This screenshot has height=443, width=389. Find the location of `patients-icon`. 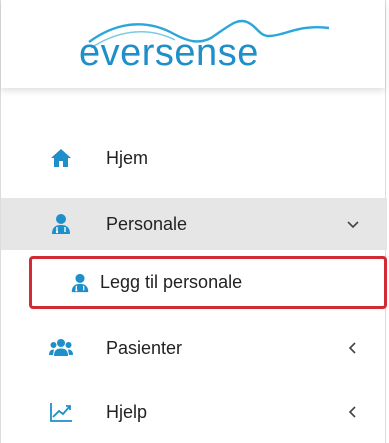

patients-icon is located at coordinates (61, 347).